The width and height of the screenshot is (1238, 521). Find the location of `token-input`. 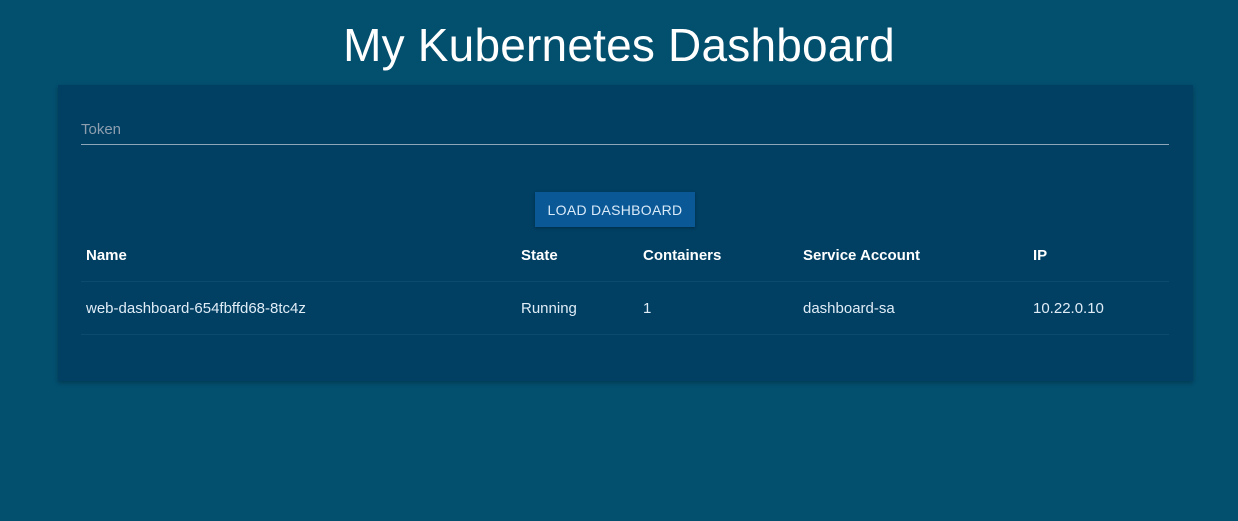

token-input is located at coordinates (625, 129).